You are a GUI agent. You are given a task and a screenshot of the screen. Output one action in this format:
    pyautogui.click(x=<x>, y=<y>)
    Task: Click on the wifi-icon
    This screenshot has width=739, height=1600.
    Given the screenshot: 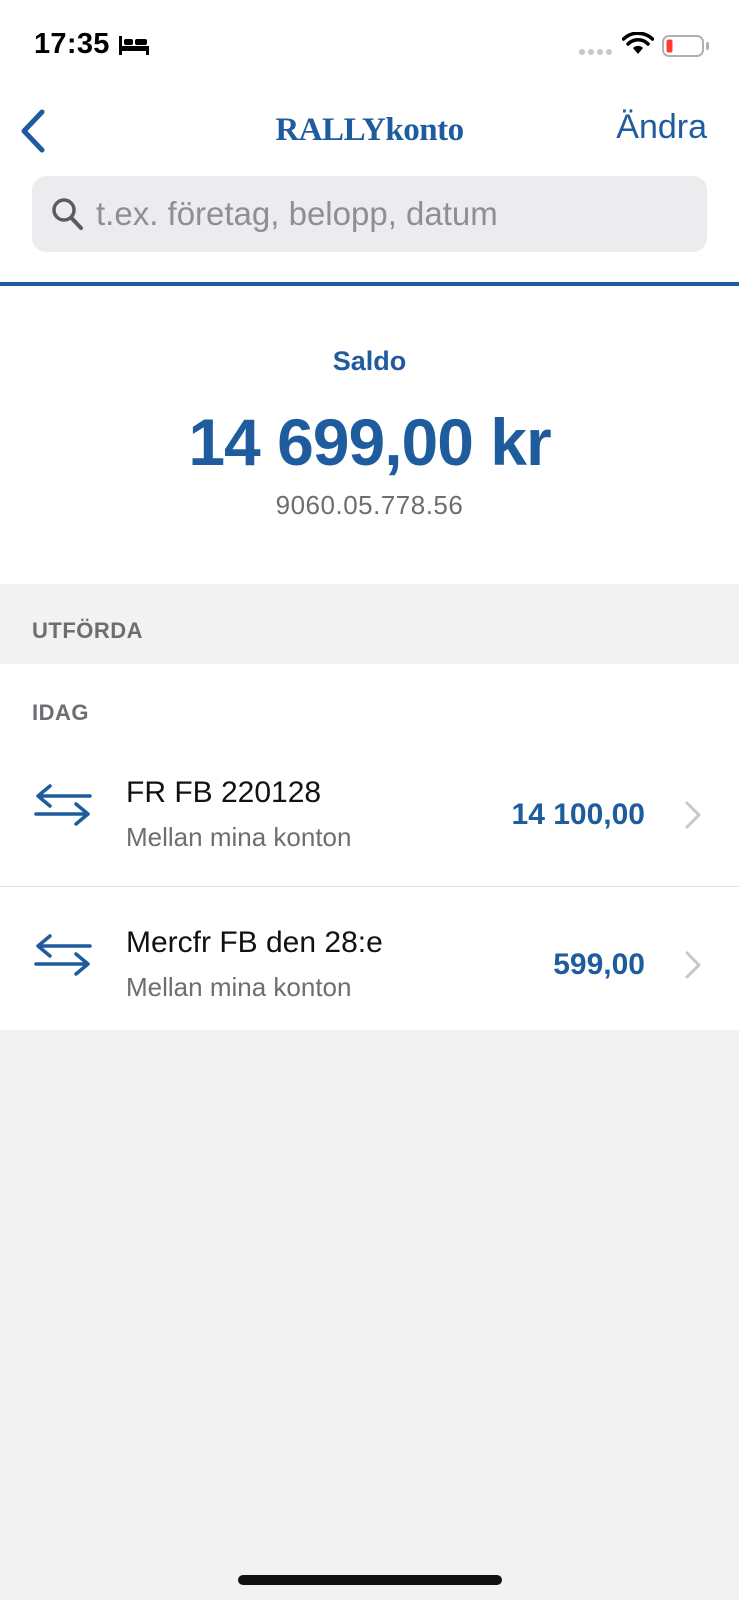 What is the action you would take?
    pyautogui.click(x=638, y=43)
    